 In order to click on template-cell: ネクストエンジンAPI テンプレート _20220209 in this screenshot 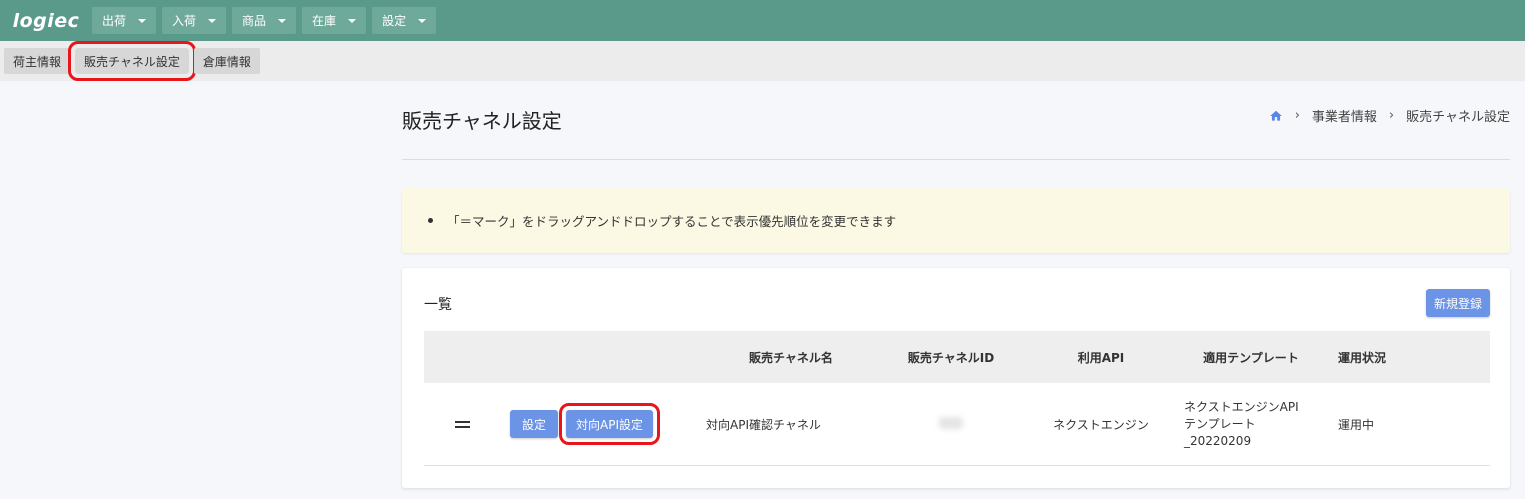, I will do `click(1251, 424)`.